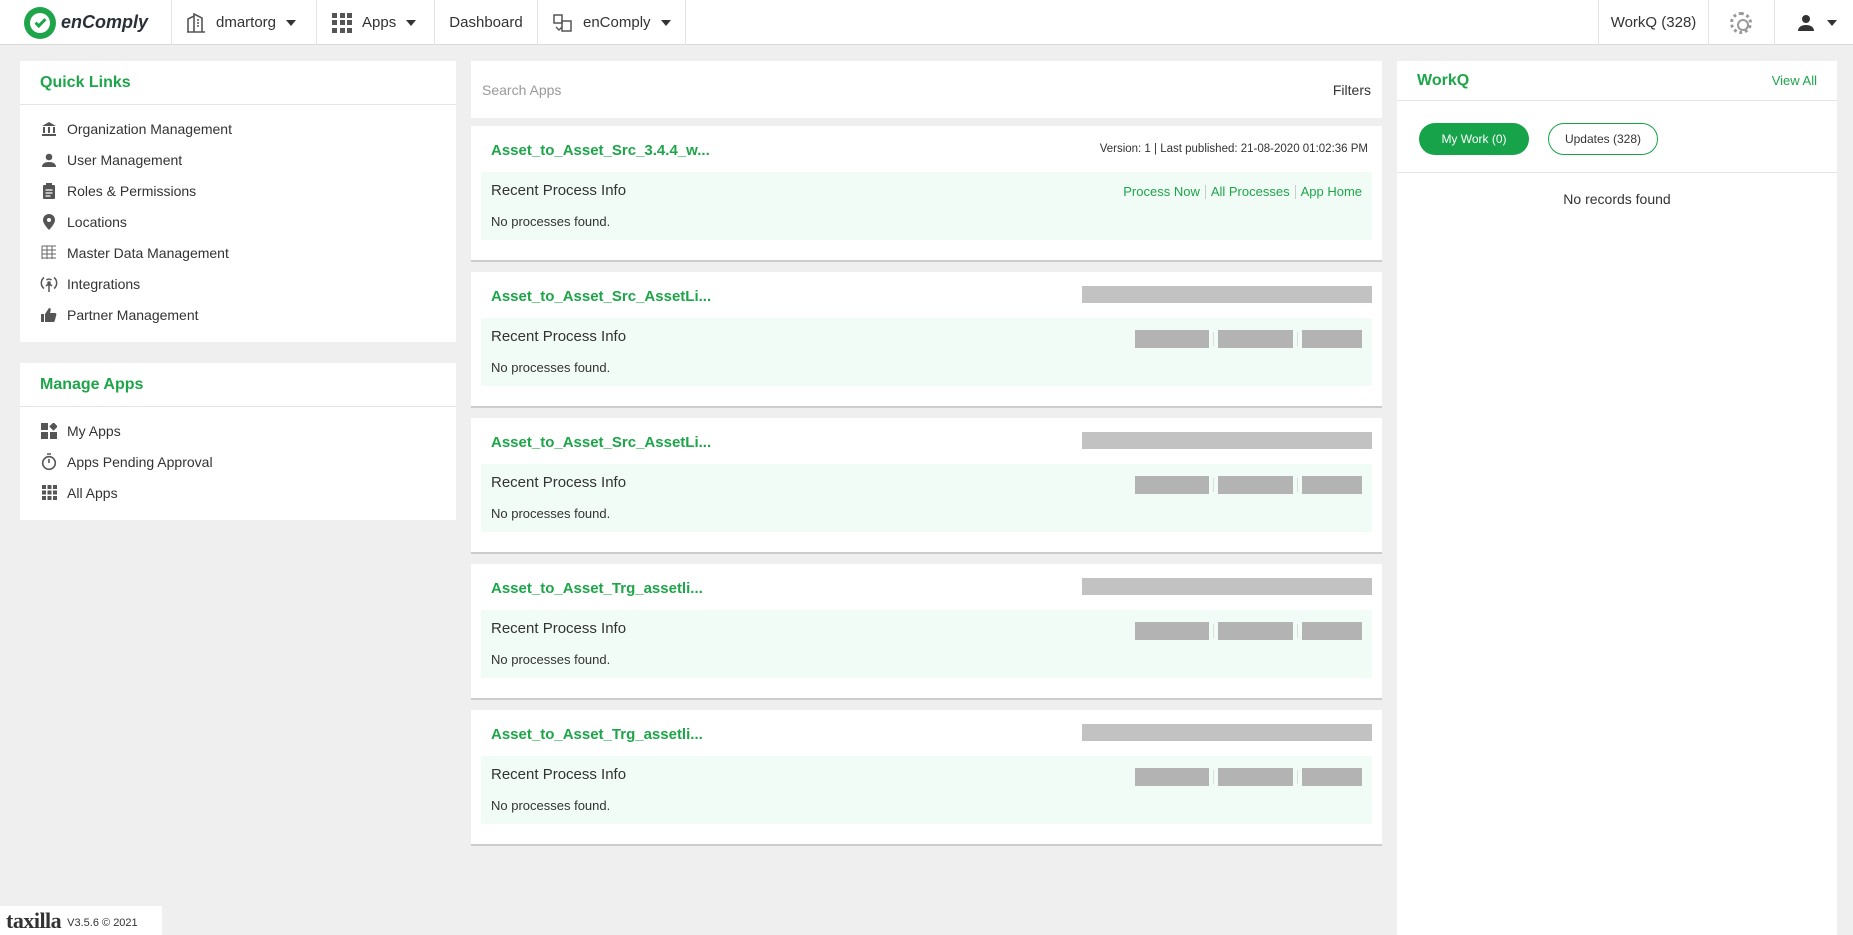 The image size is (1853, 935). What do you see at coordinates (104, 283) in the screenshot?
I see `quick-link-label: Integrations` at bounding box center [104, 283].